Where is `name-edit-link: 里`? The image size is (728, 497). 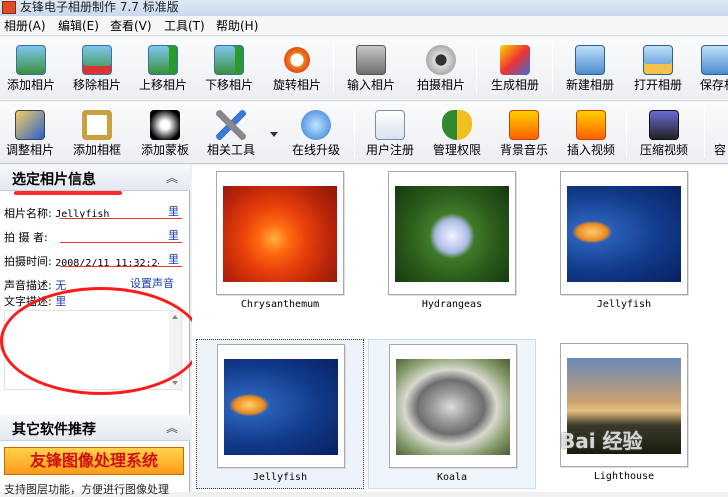 name-edit-link: 里 is located at coordinates (173, 211).